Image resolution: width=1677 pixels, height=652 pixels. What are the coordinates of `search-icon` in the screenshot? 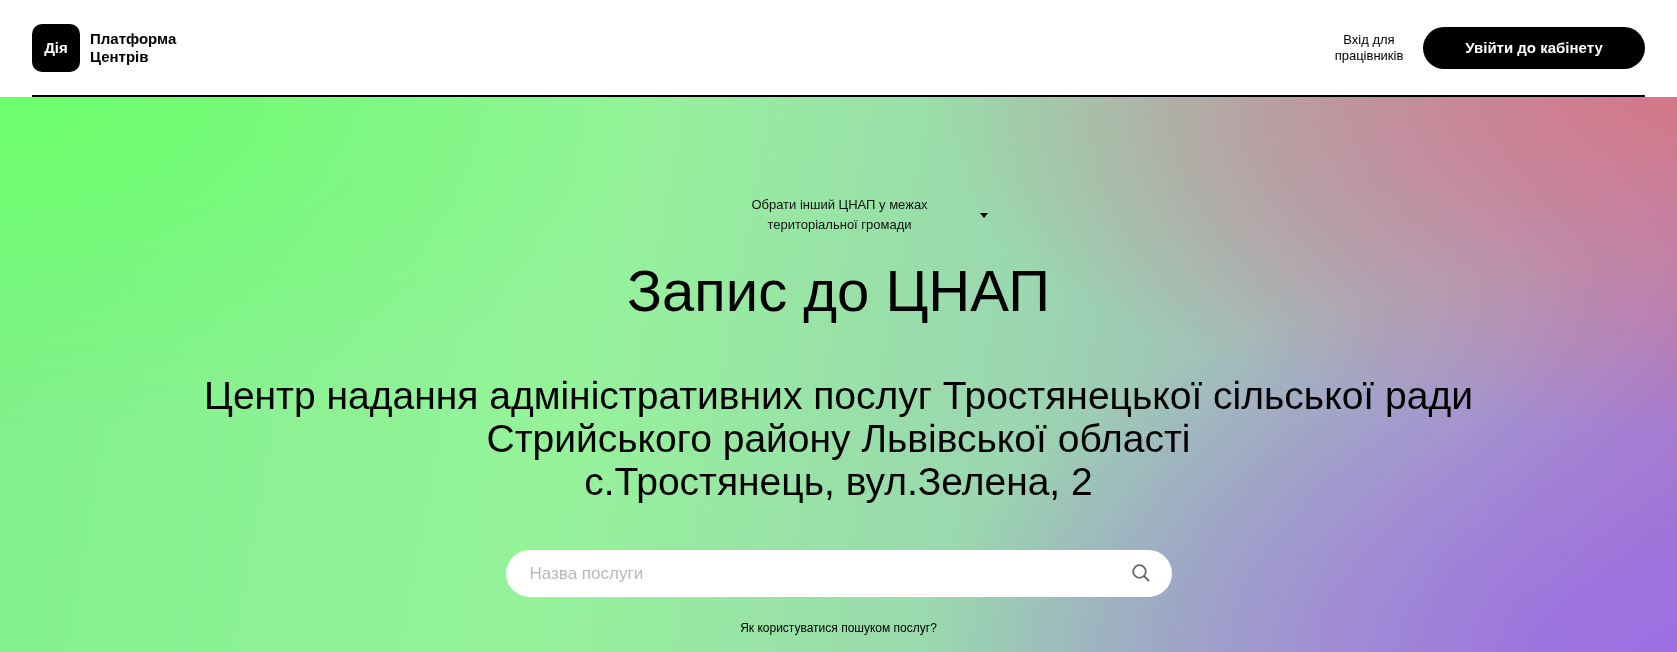 It's located at (1140, 573).